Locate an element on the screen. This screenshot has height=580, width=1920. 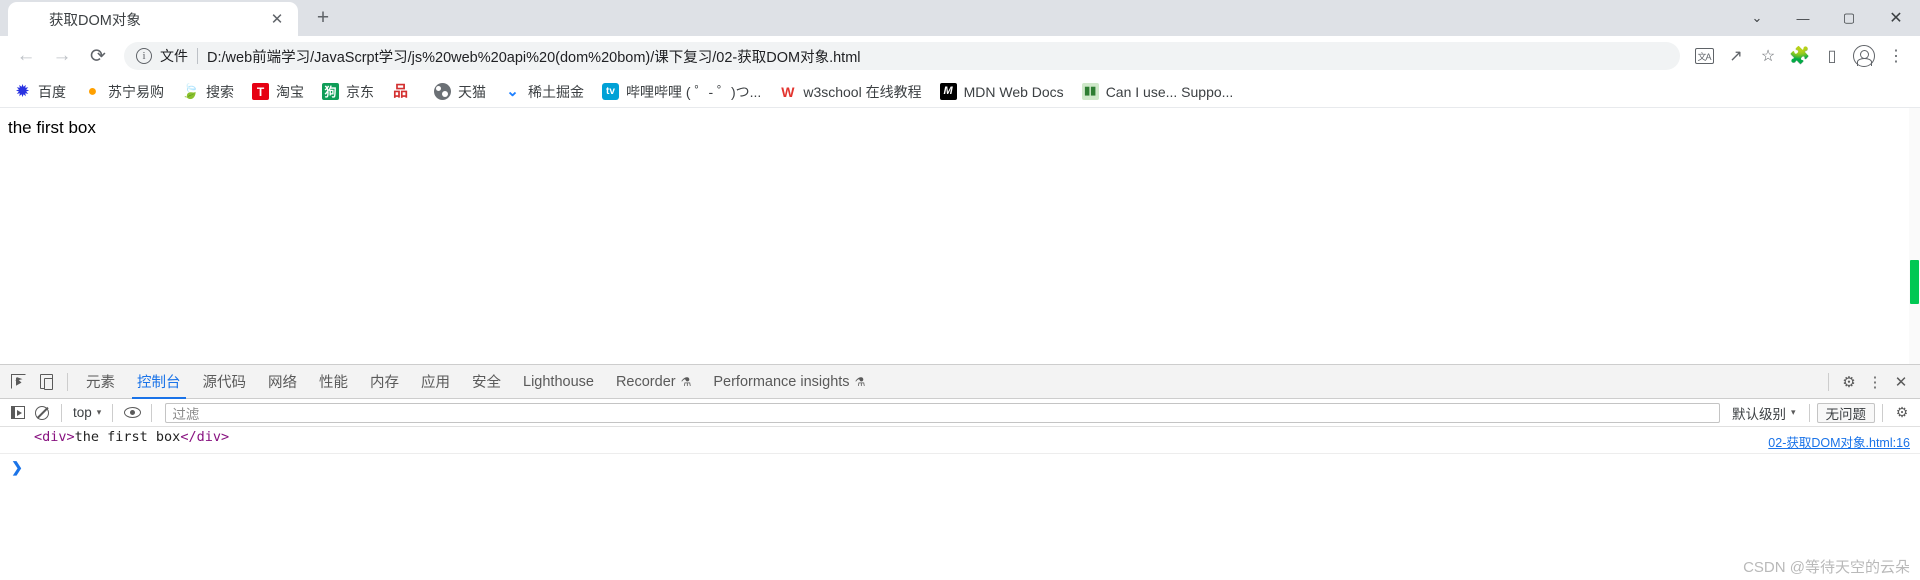
devtools-close-icon: ✕ is located at coordinates (1901, 382).